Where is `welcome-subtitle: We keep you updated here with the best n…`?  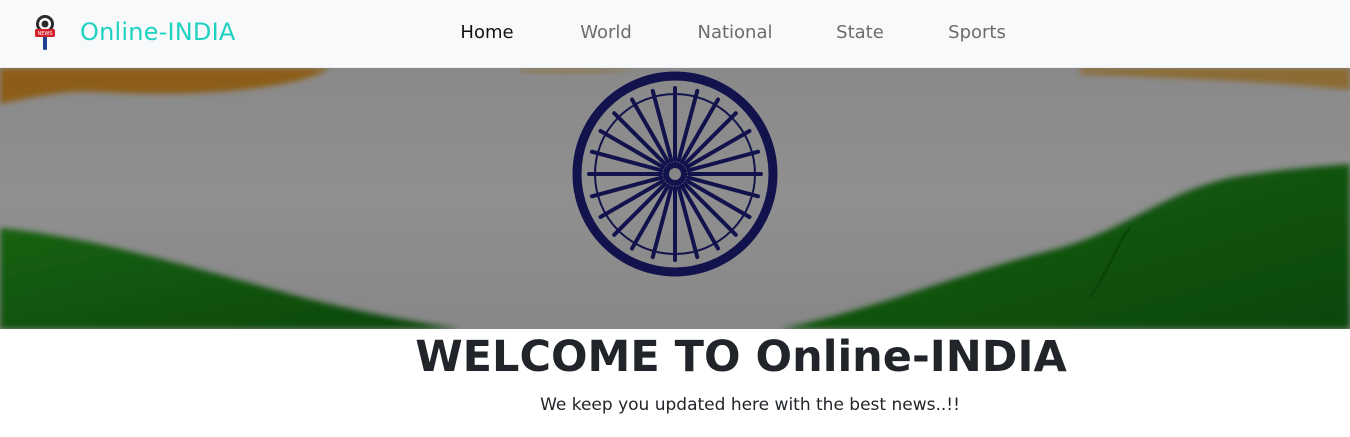 welcome-subtitle: We keep you updated here with the best n… is located at coordinates (750, 405).